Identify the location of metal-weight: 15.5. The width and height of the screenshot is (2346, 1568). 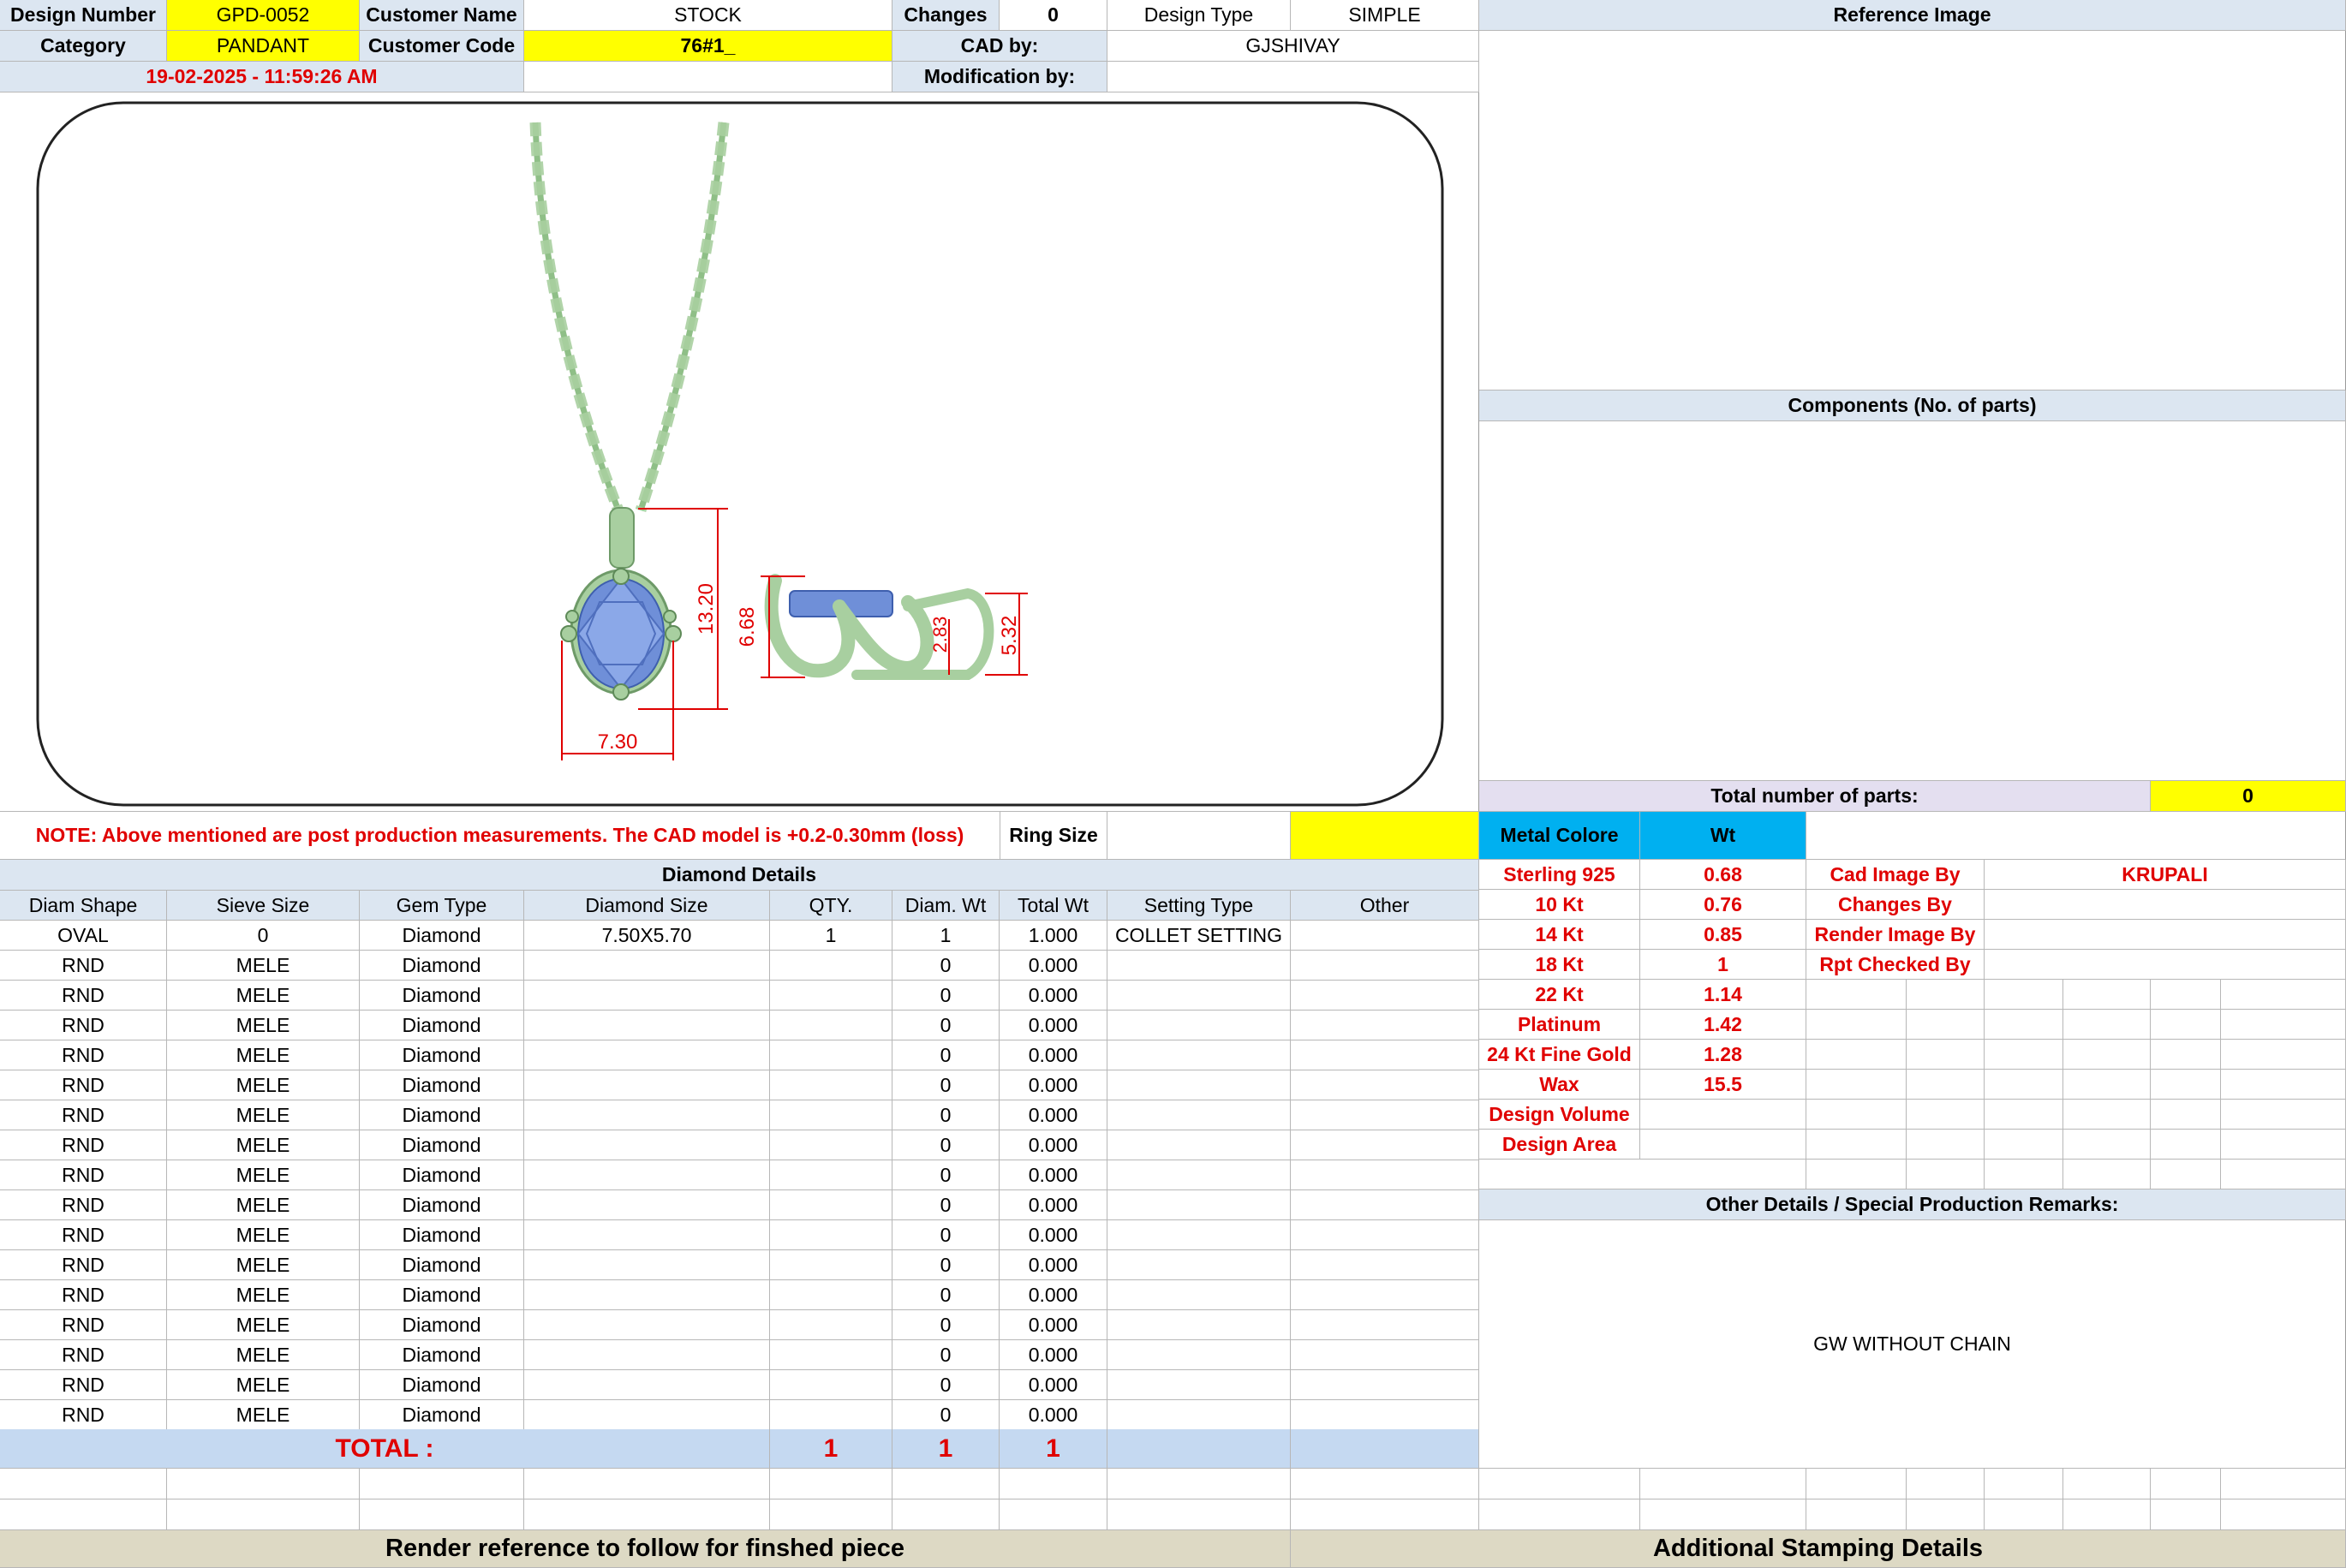
(1723, 1085).